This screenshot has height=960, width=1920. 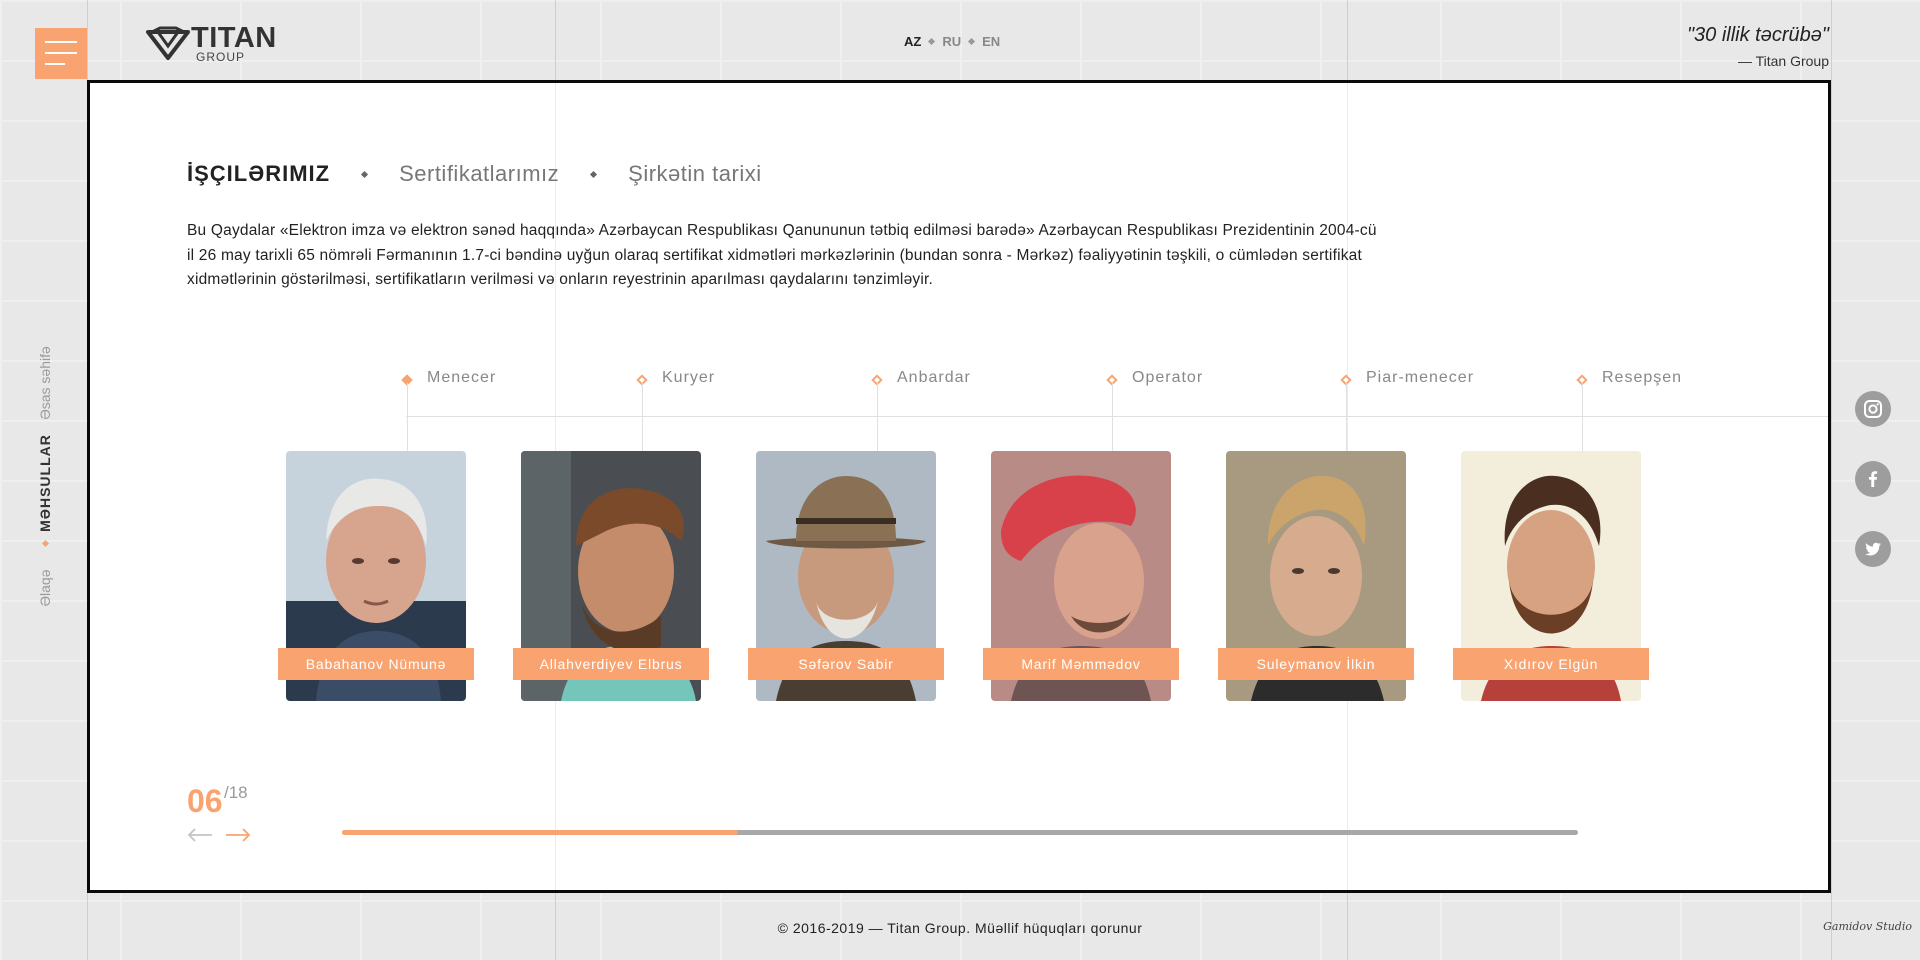 What do you see at coordinates (238, 837) in the screenshot?
I see `next-arrow-icon` at bounding box center [238, 837].